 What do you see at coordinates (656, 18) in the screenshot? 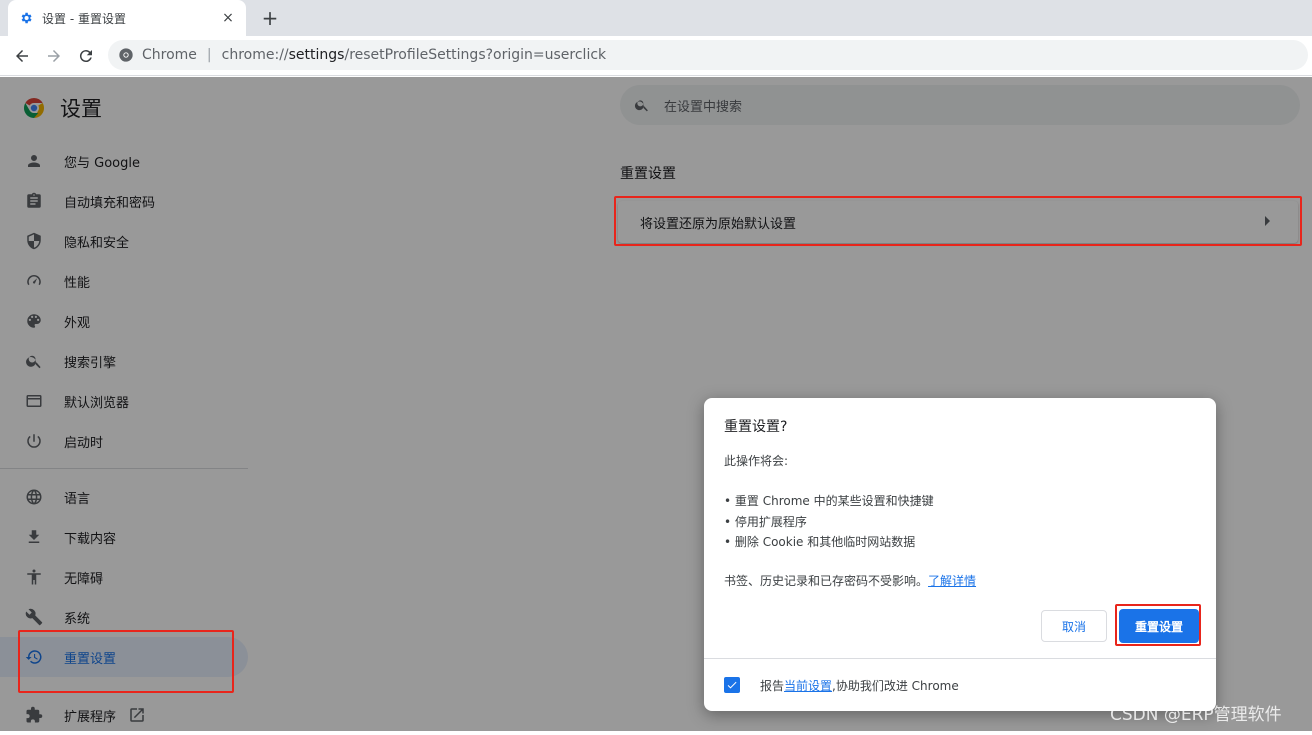
I see `tab-strip: 设置 - 重置设置 × +` at bounding box center [656, 18].